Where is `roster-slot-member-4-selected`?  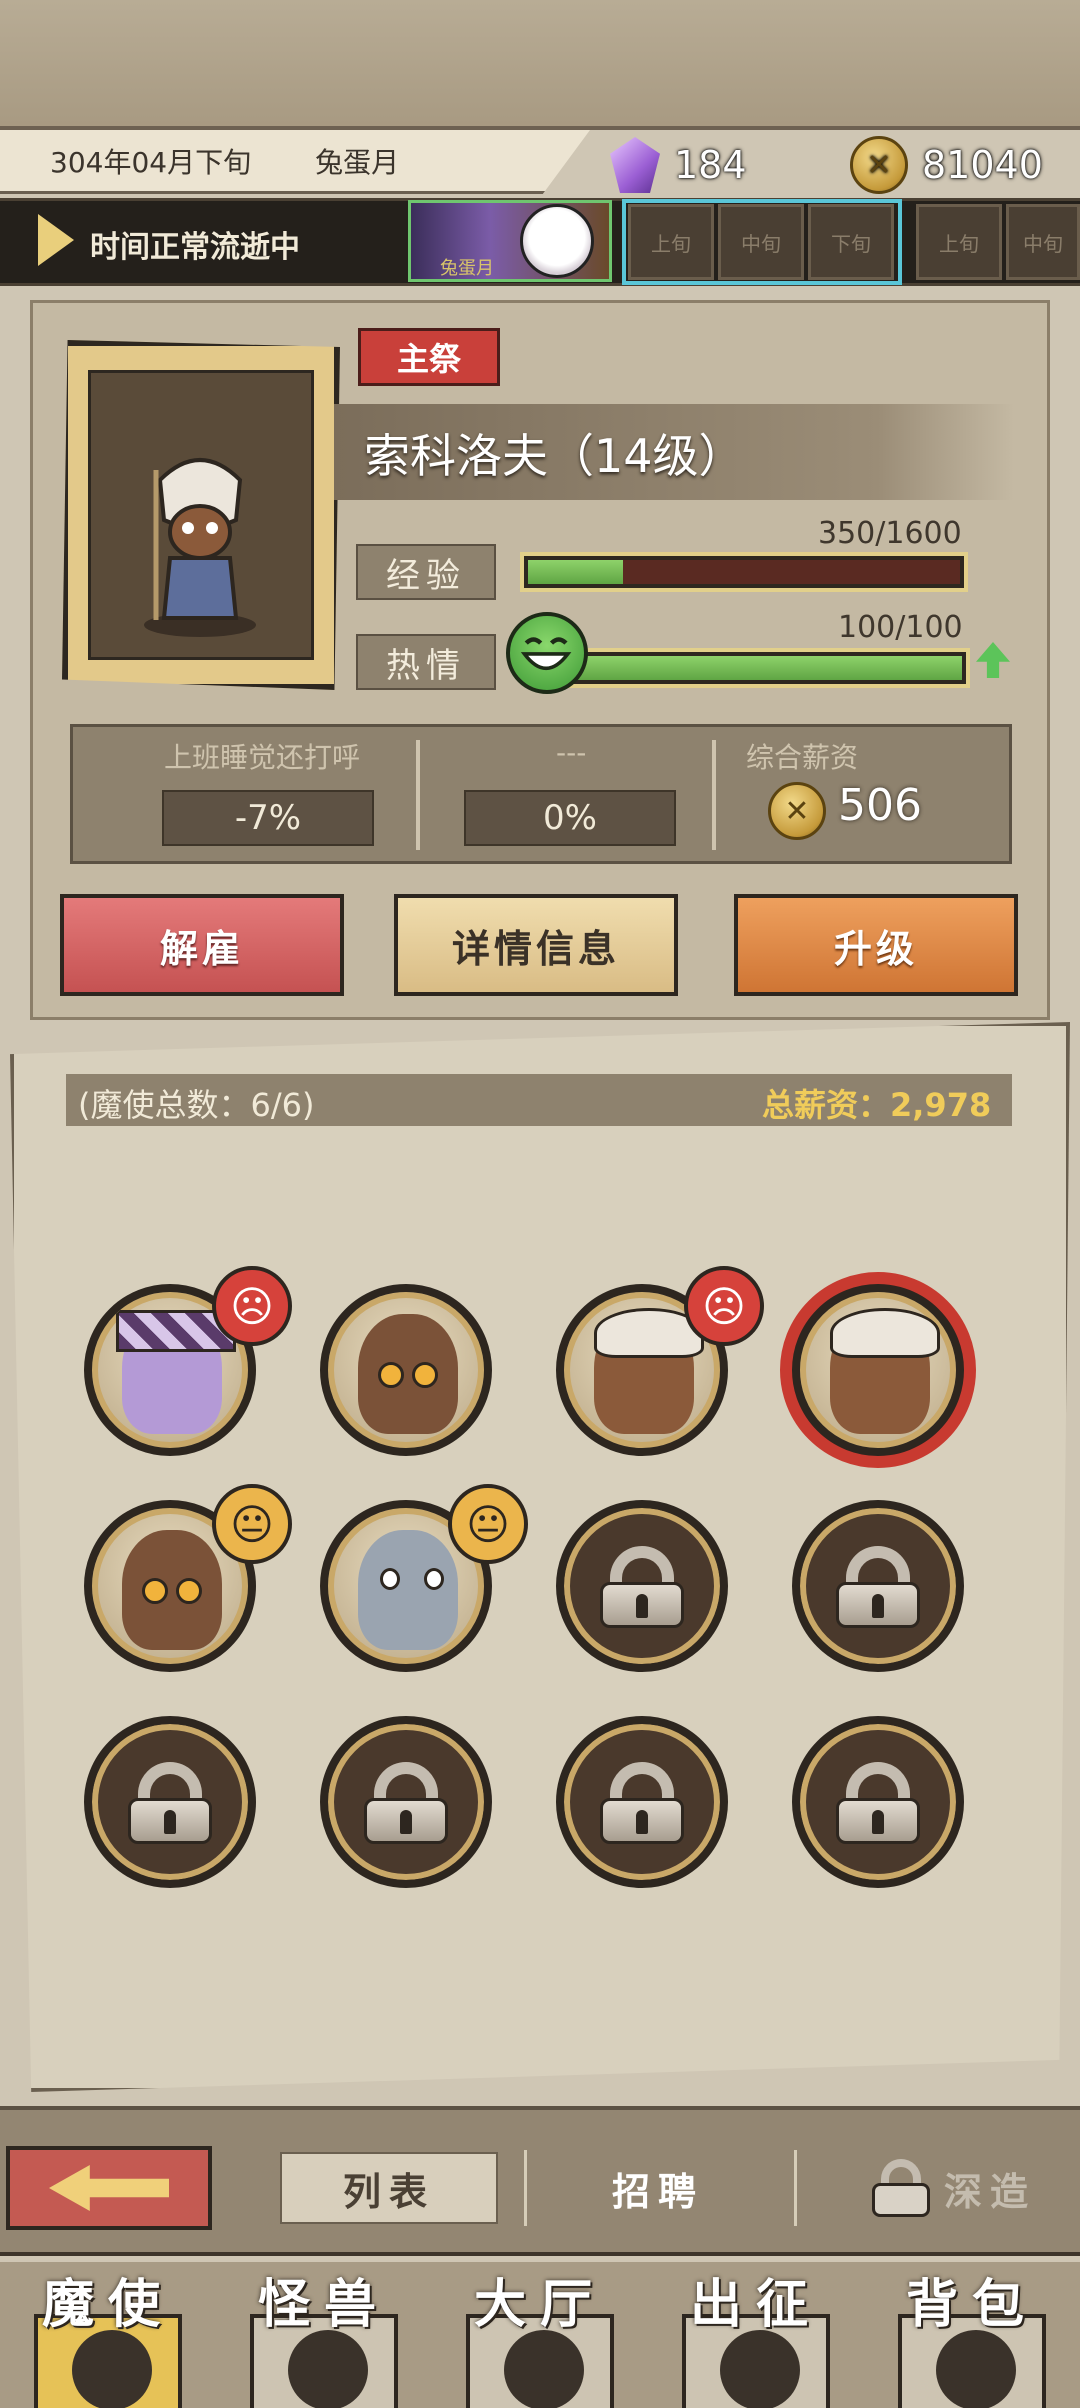 roster-slot-member-4-selected is located at coordinates (878, 1370).